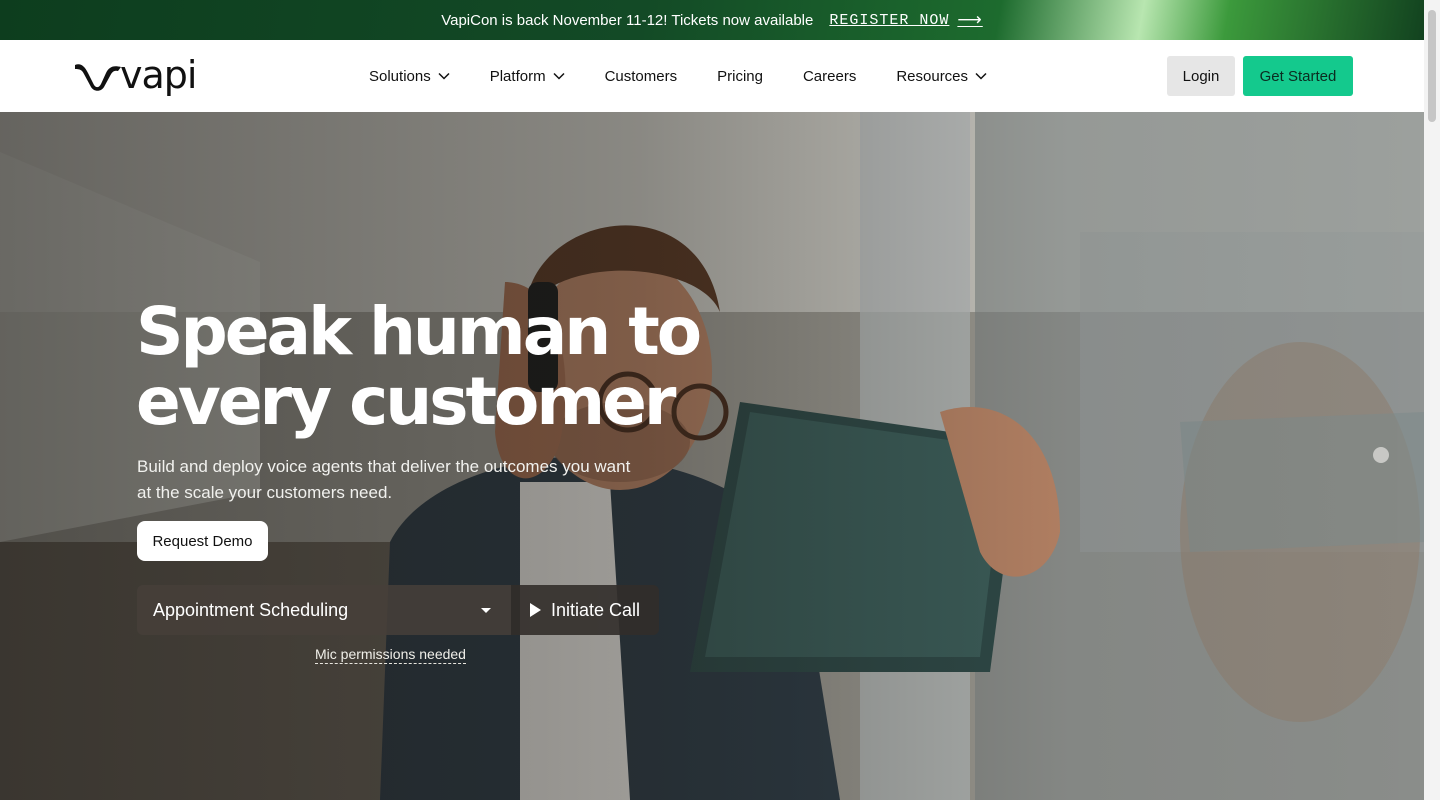  I want to click on nav-resources: Resources, so click(941, 76).